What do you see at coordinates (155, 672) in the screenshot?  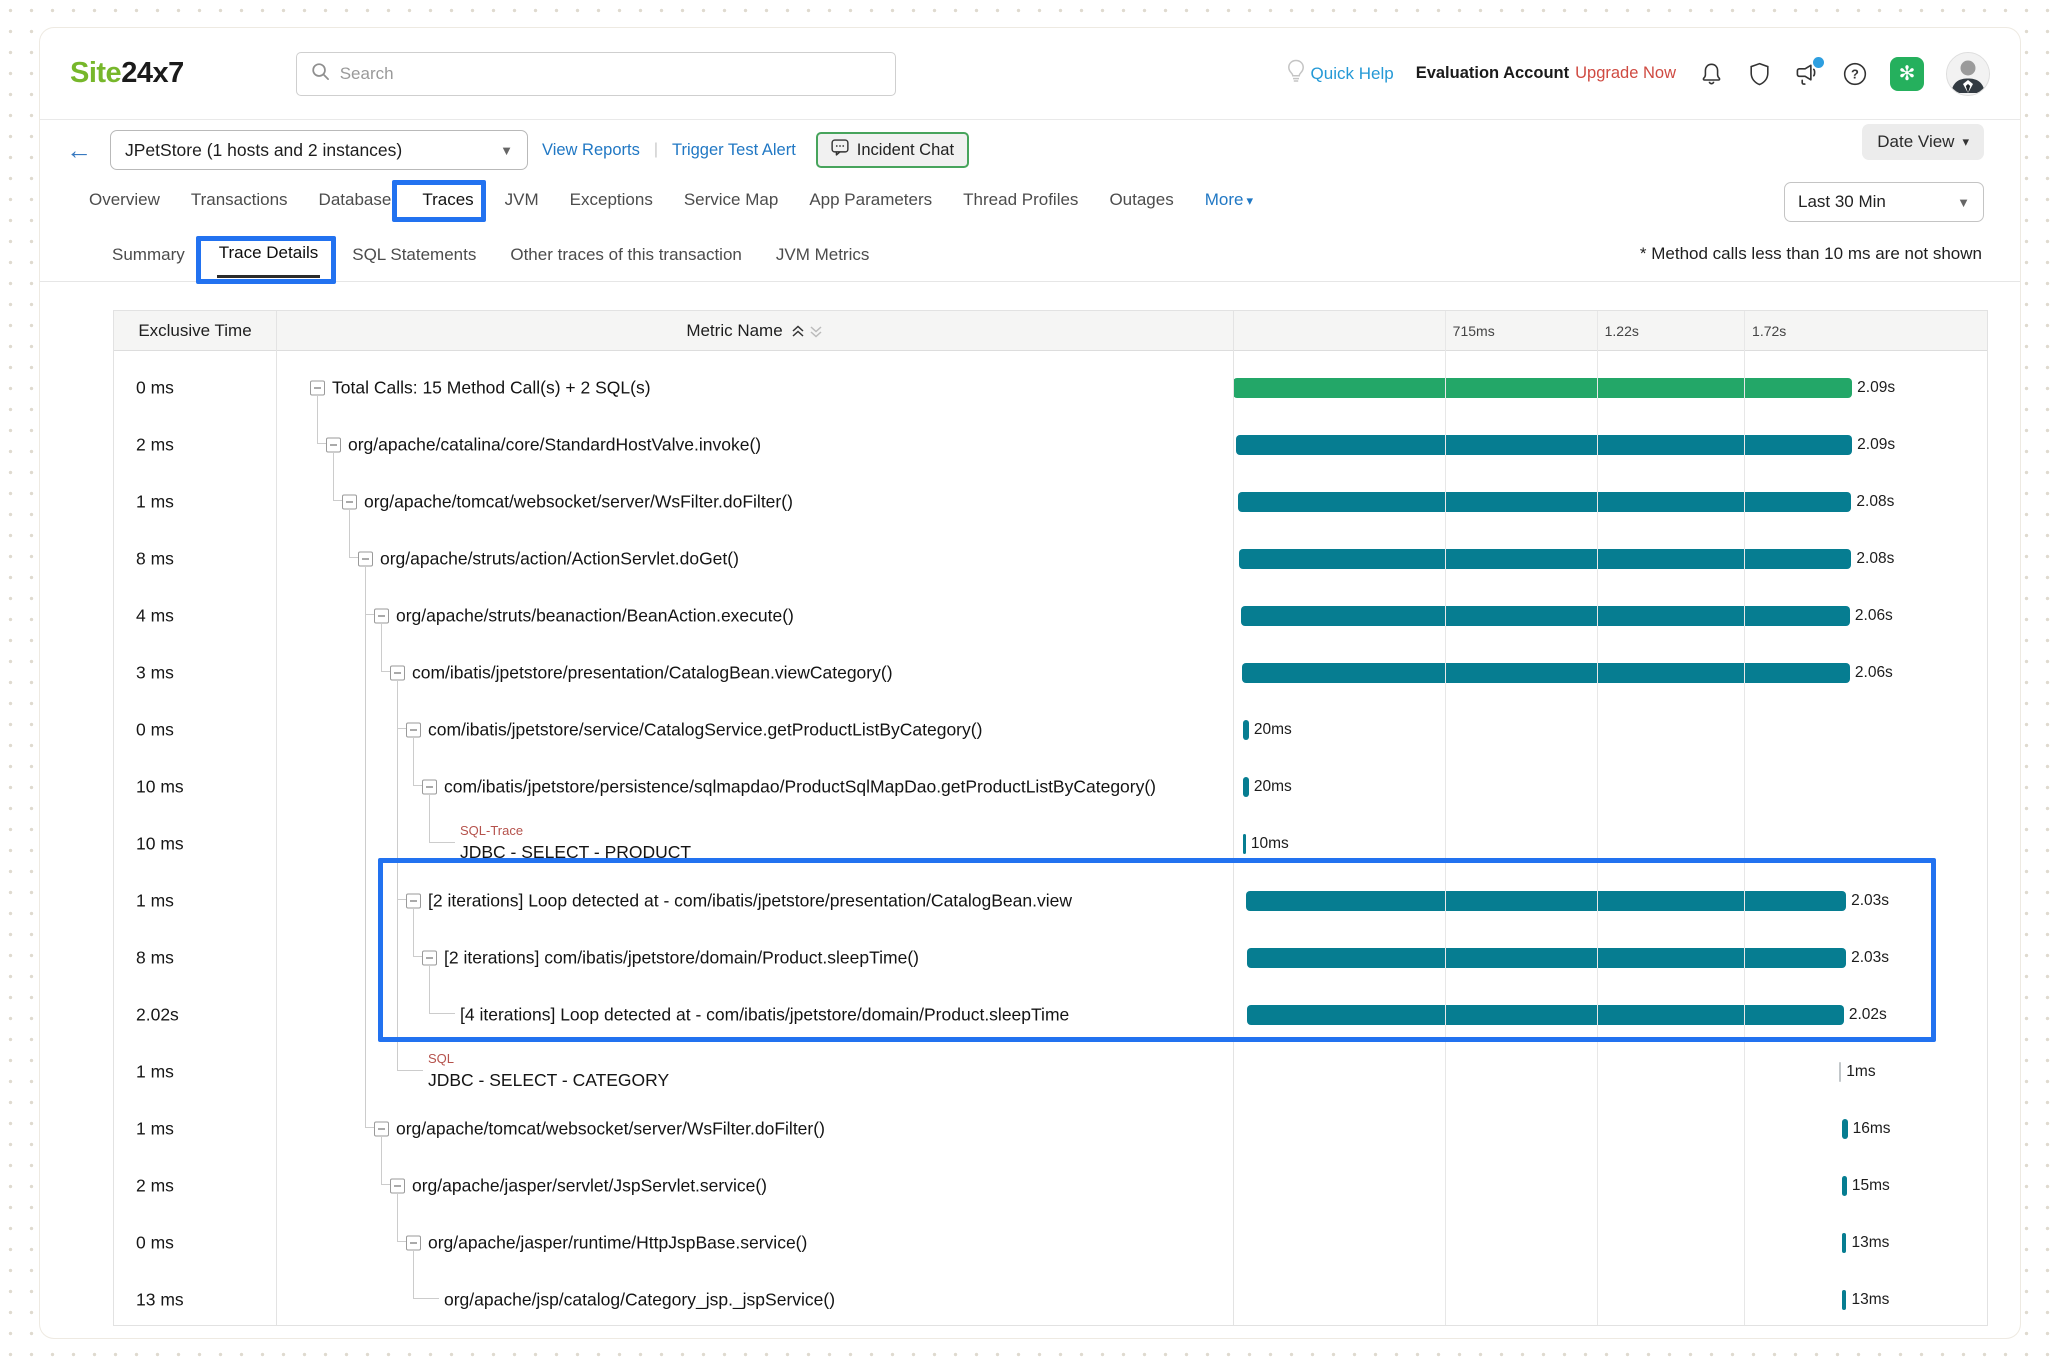 I see `exclusive-time-value: 3 ms` at bounding box center [155, 672].